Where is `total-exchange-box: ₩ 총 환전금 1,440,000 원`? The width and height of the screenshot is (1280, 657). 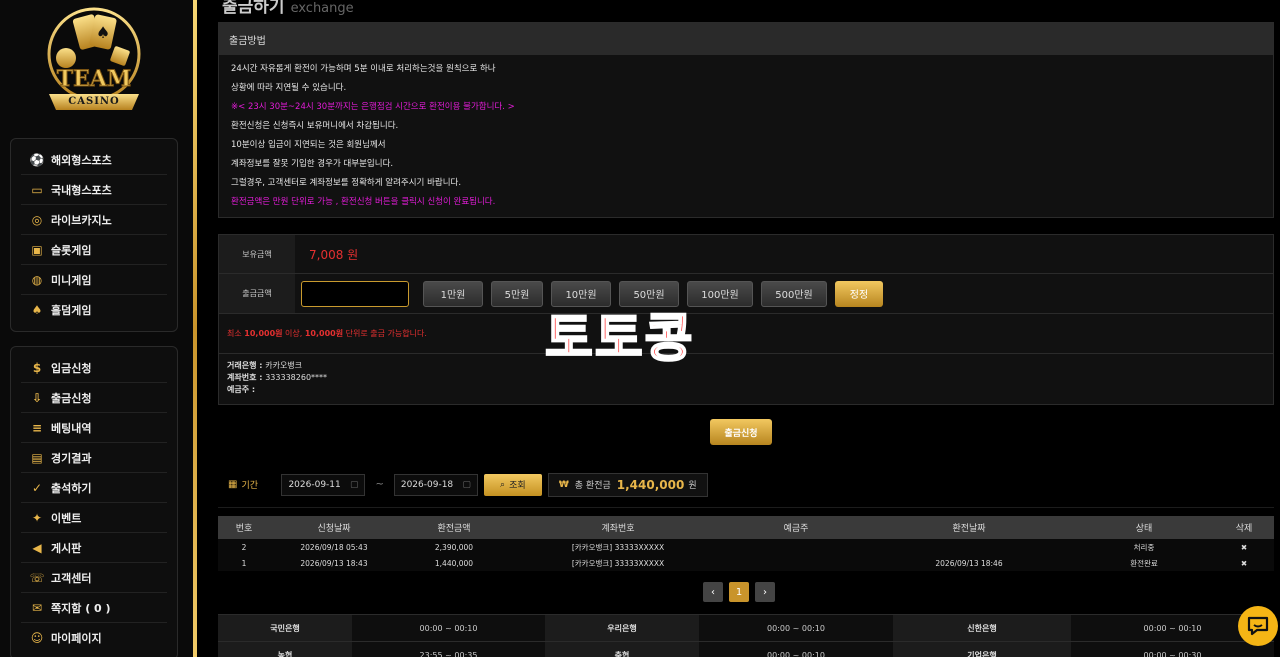 total-exchange-box: ₩ 총 환전금 1,440,000 원 is located at coordinates (627, 484).